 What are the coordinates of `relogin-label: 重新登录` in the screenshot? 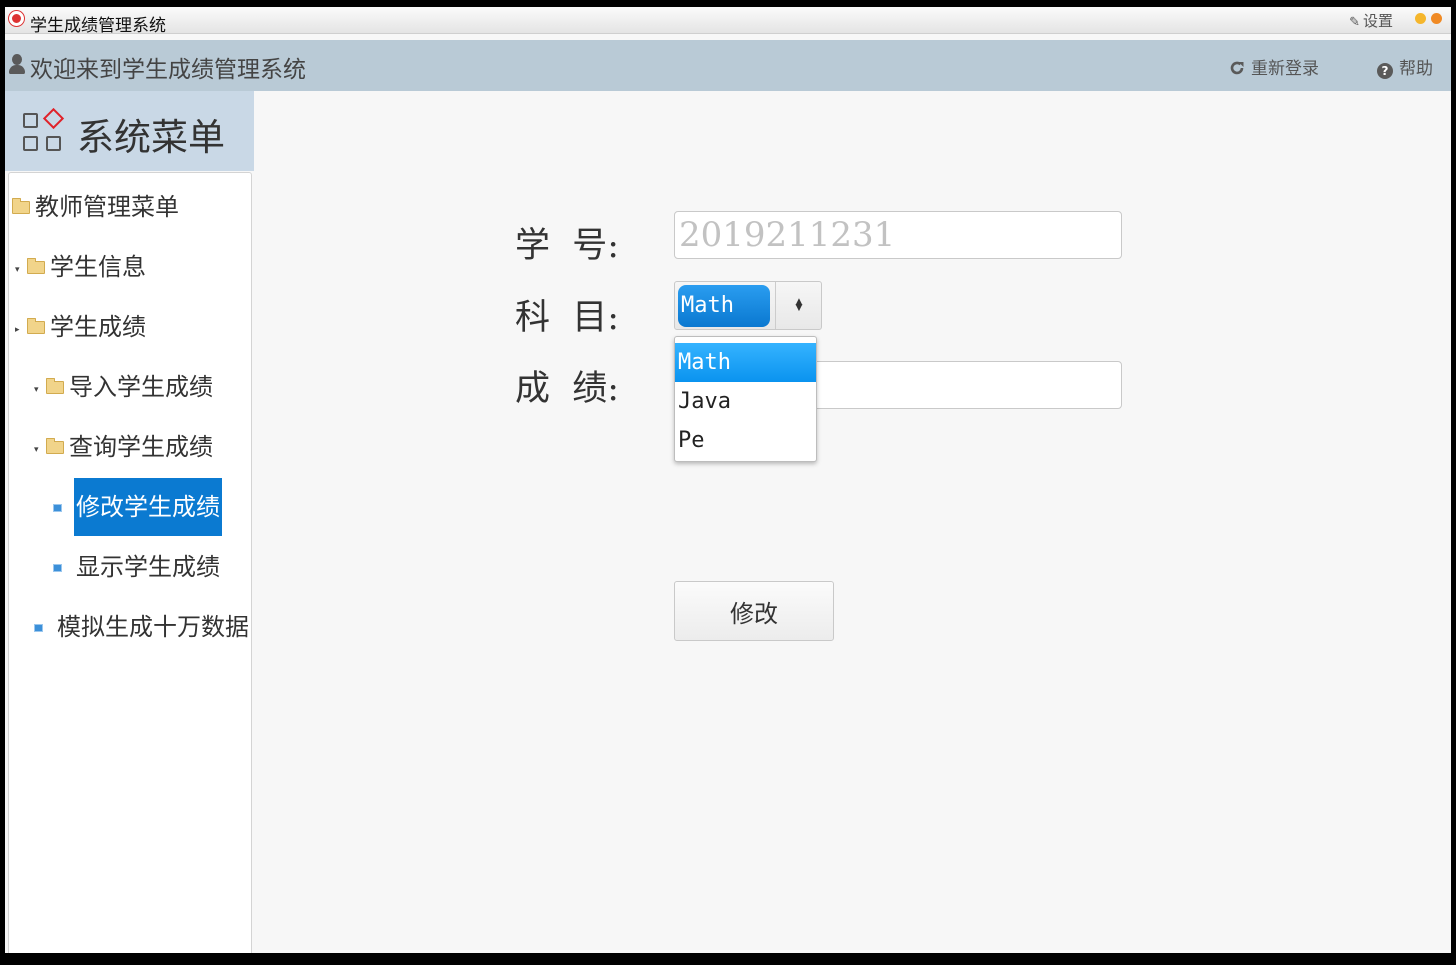 It's located at (1285, 69).